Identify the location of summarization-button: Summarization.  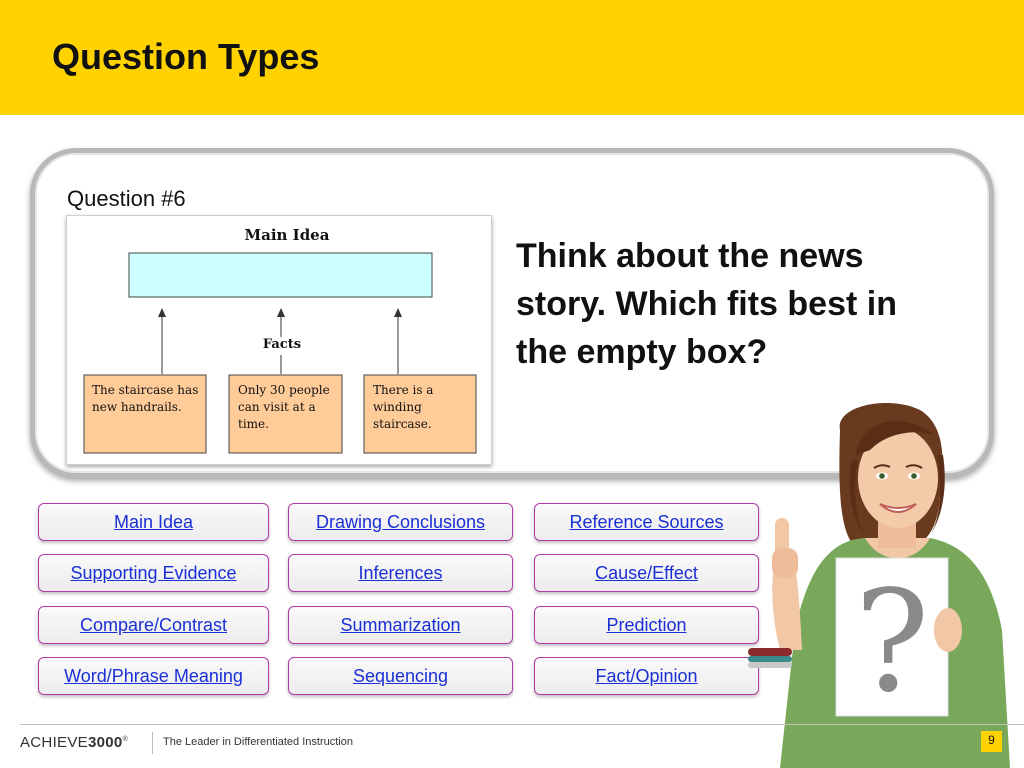
(400, 625).